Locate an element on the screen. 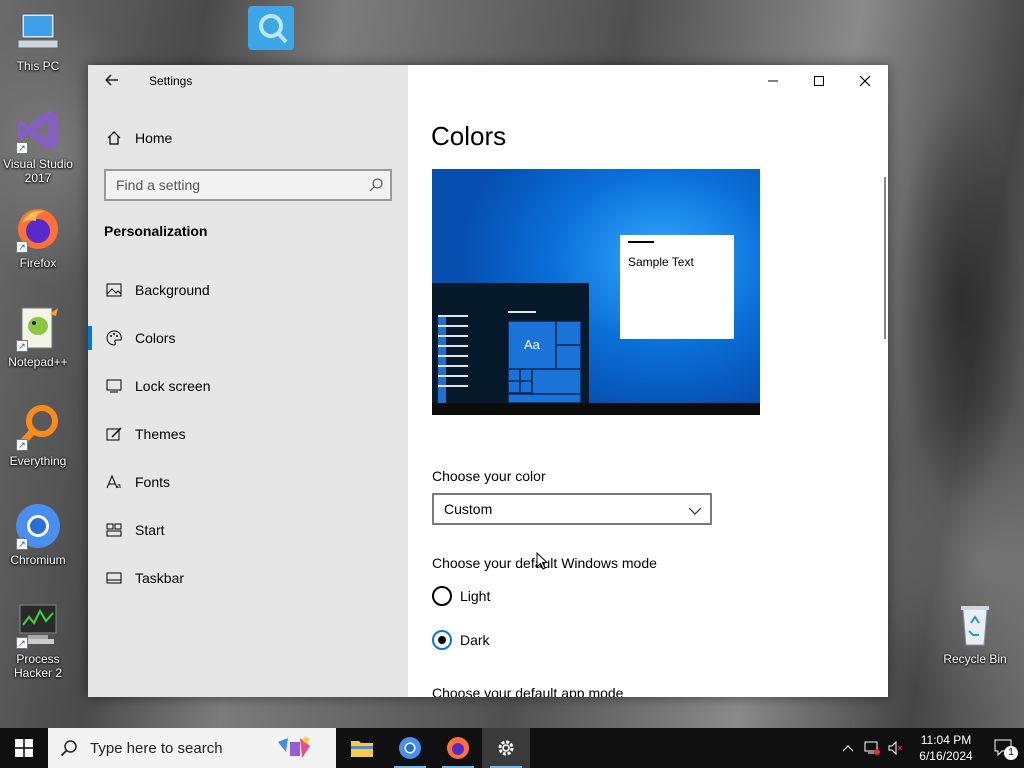  back-button is located at coordinates (112, 83).